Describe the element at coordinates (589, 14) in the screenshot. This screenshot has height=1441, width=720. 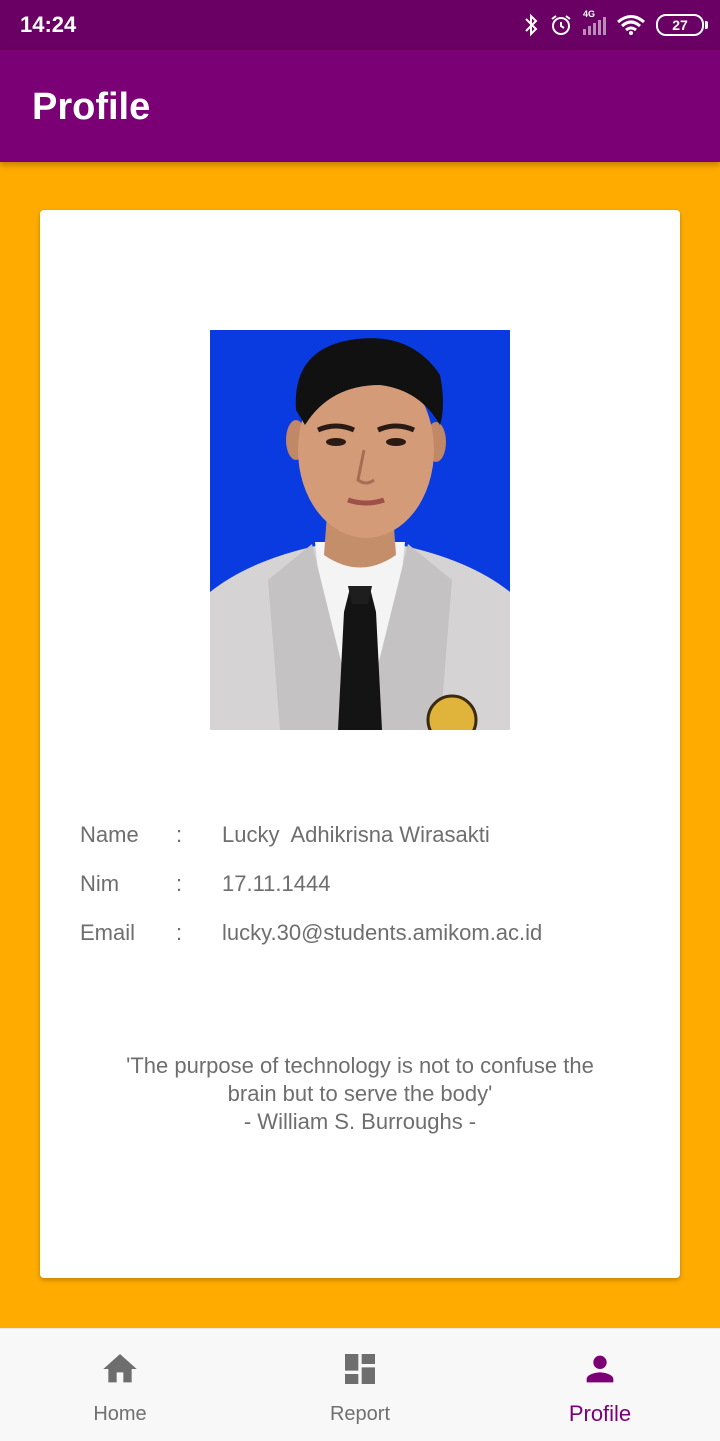
I see `network-type: 4G` at that location.